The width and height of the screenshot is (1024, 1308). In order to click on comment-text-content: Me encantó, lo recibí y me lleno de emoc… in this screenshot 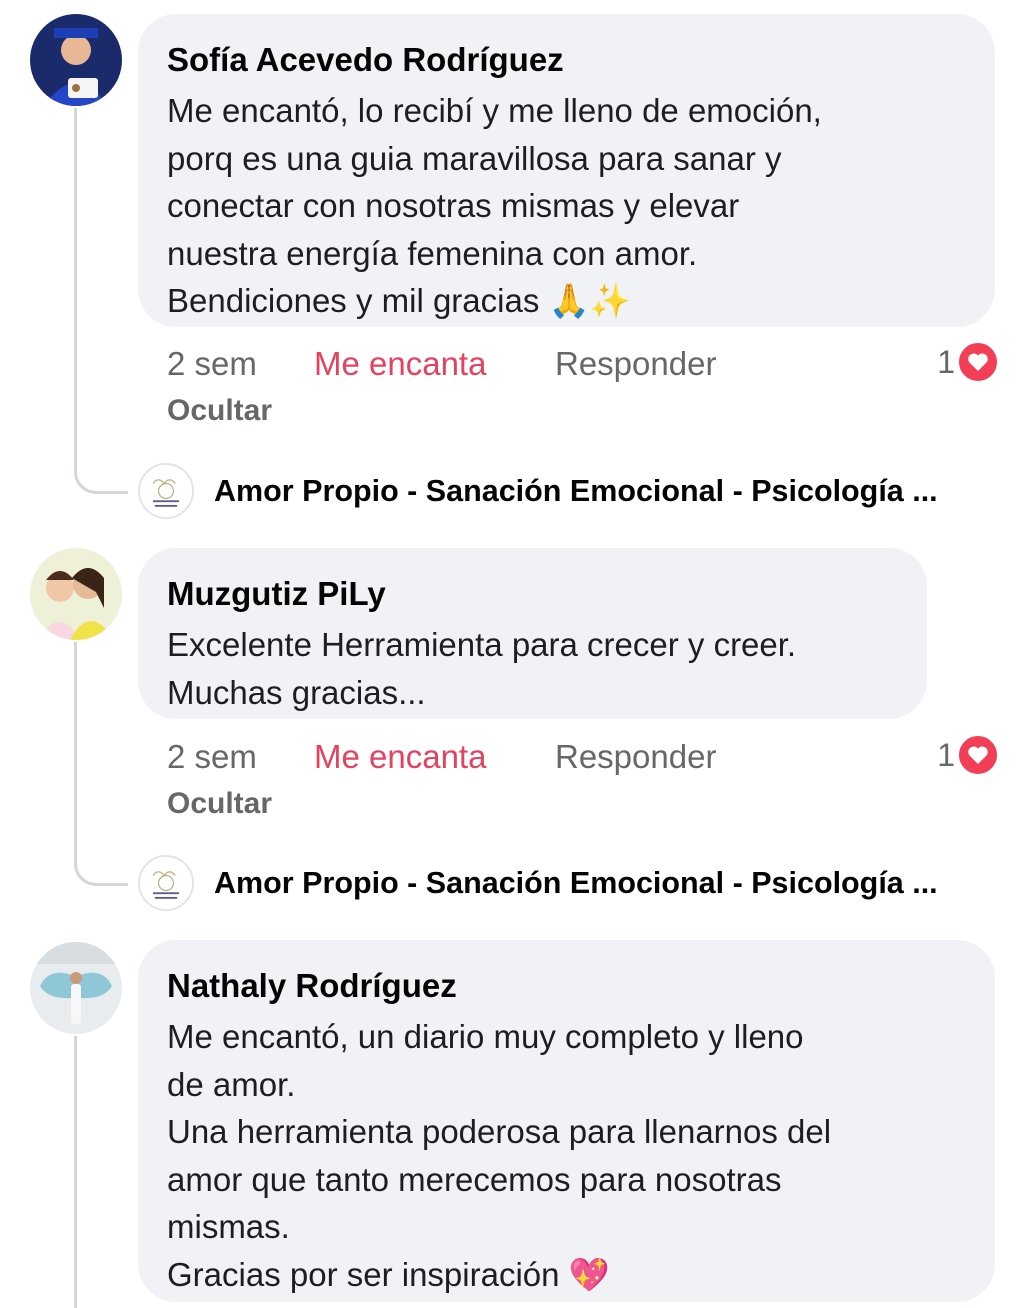, I will do `click(494, 205)`.